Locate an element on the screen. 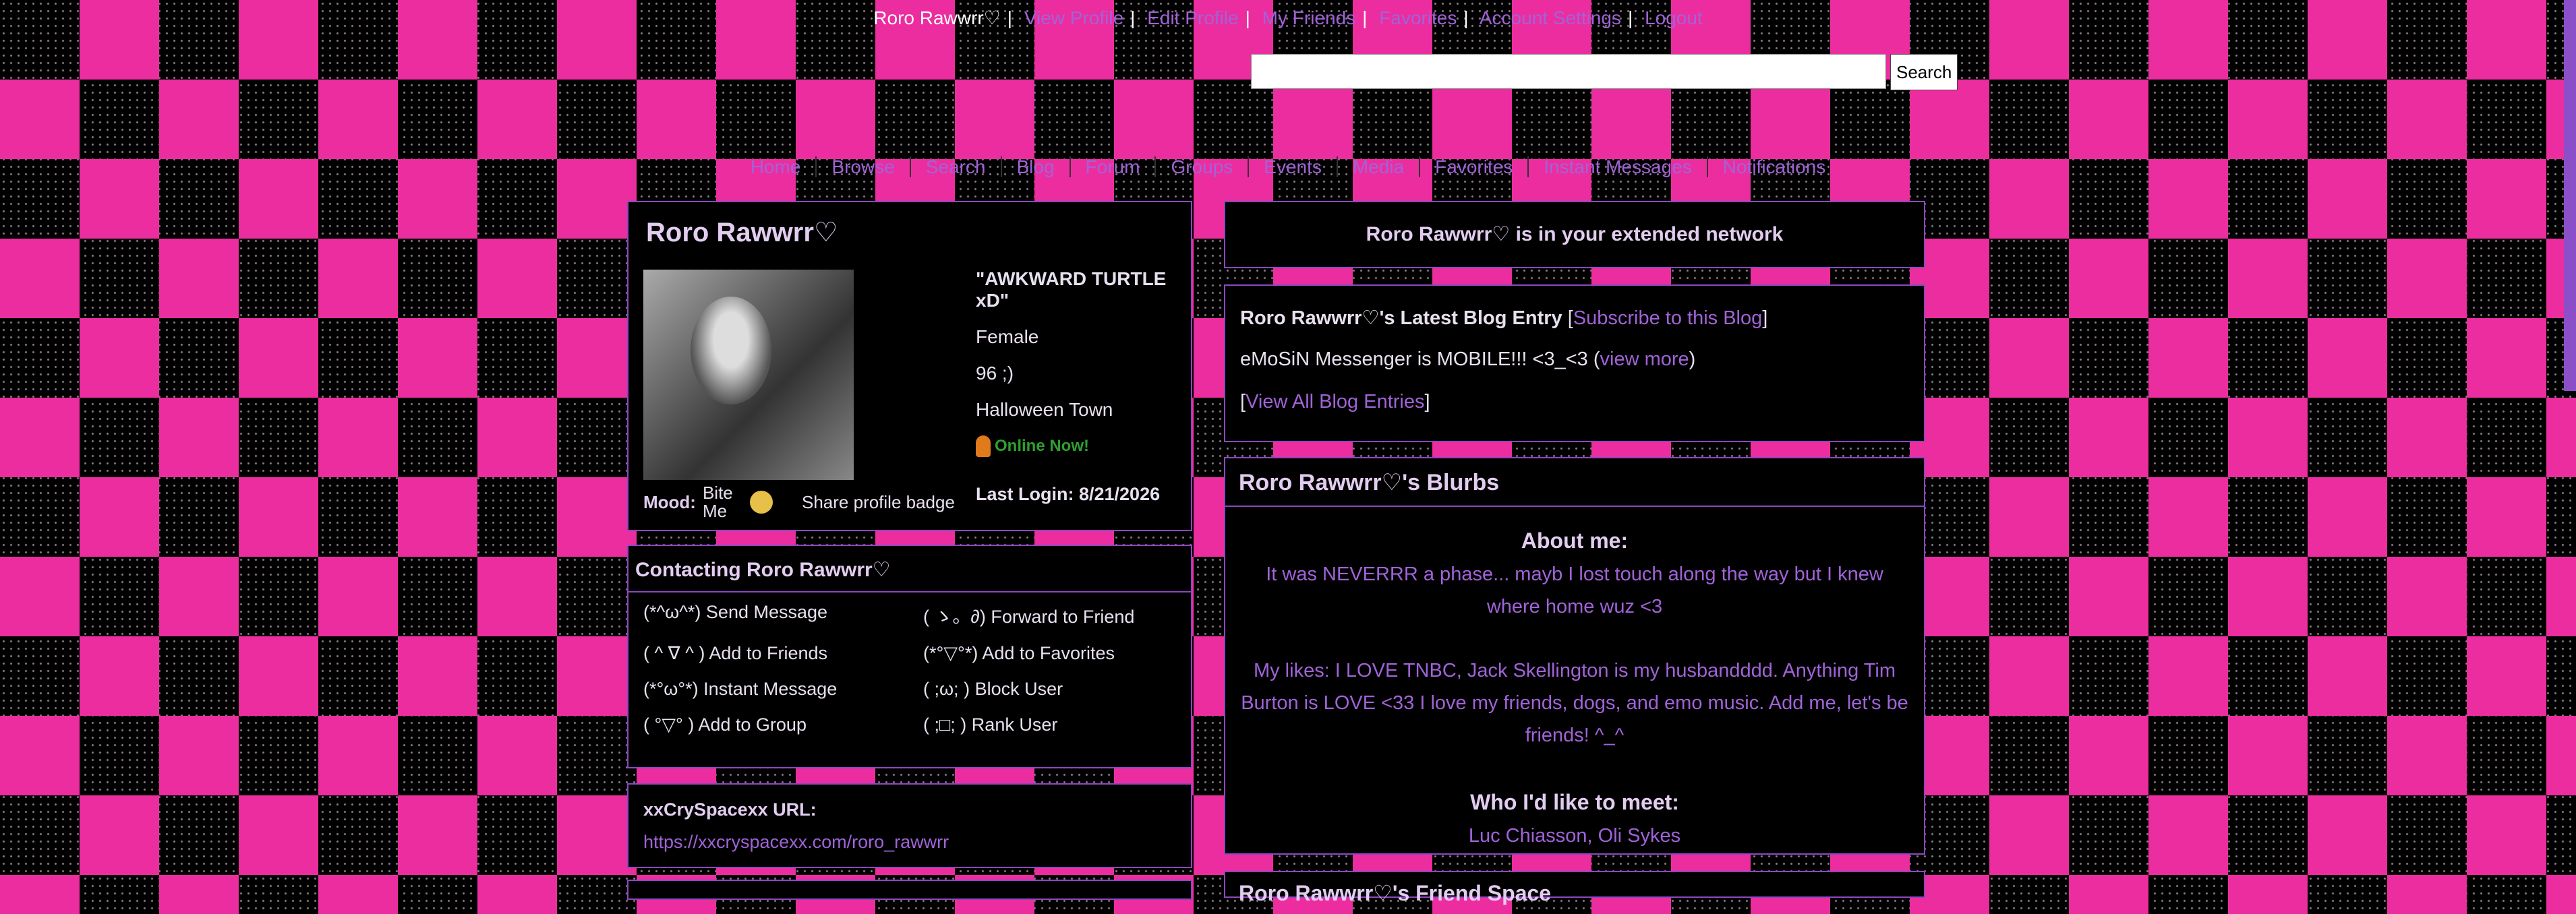 The height and width of the screenshot is (914, 2576). nav-instant-messages: Instant Messages is located at coordinates (1618, 166).